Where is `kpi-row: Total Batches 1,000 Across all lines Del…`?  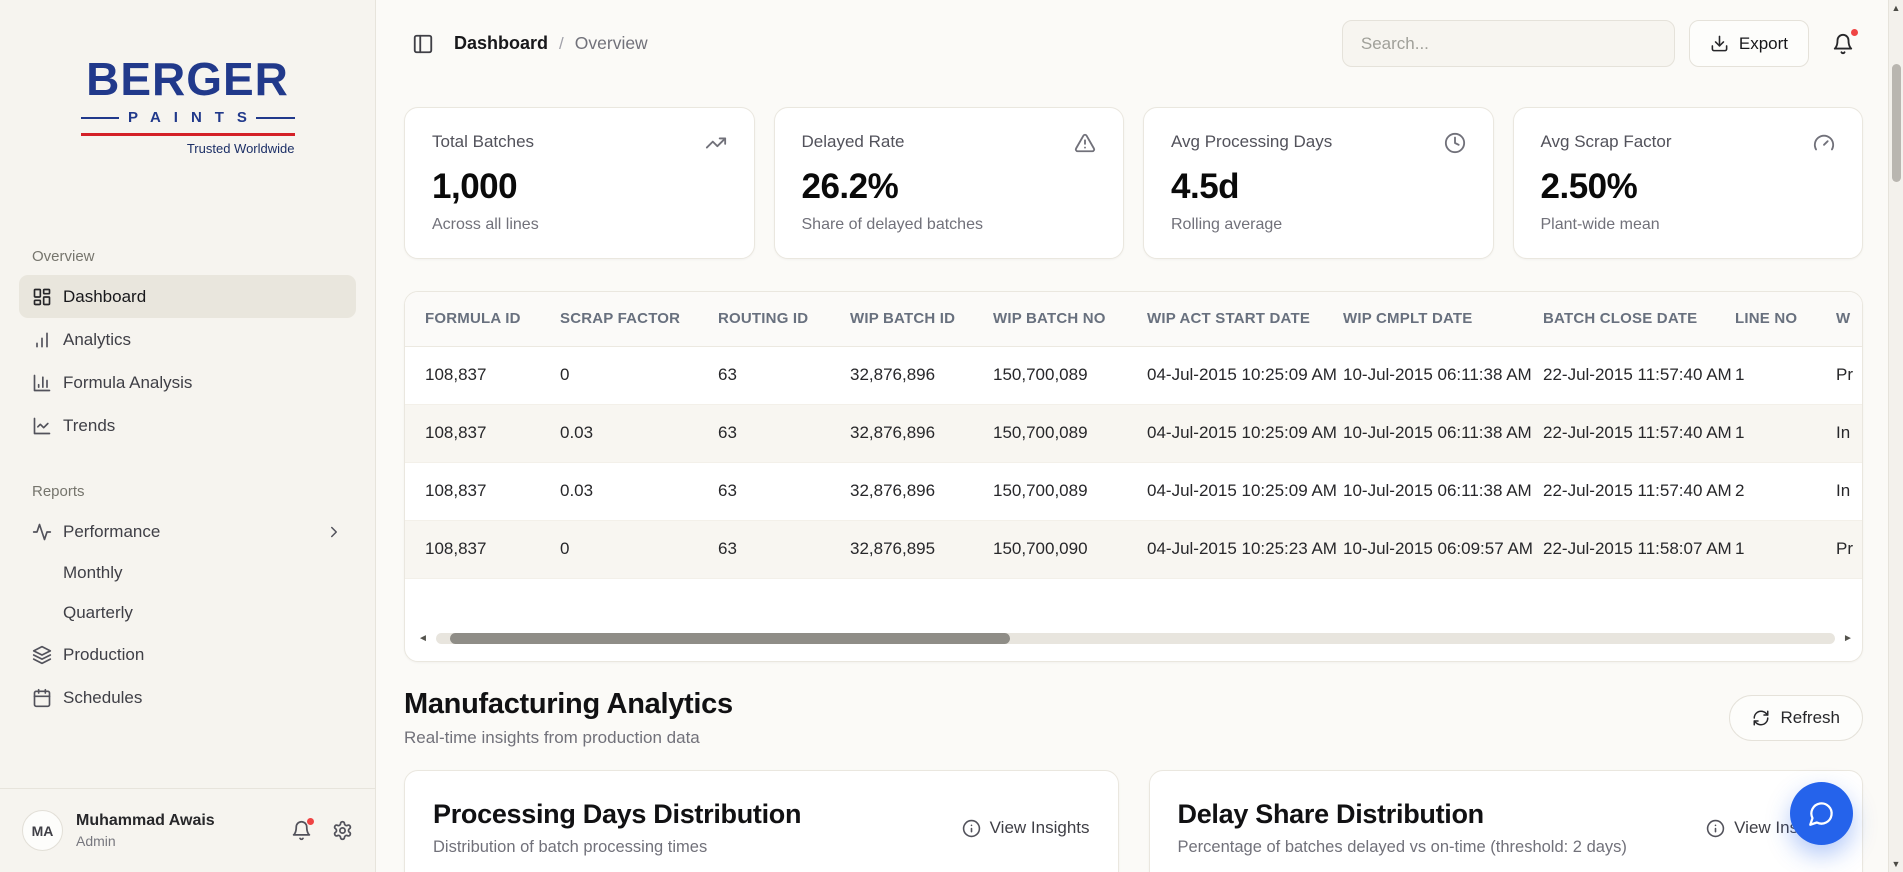 kpi-row: Total Batches 1,000 Across all lines Del… is located at coordinates (1133, 183).